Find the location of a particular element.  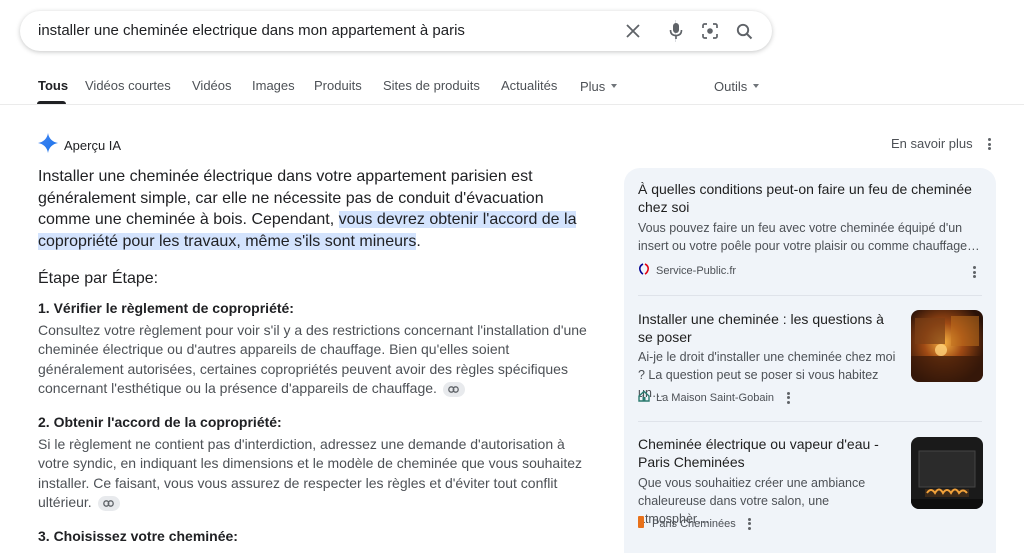

tab-outils: Outils is located at coordinates (737, 87).